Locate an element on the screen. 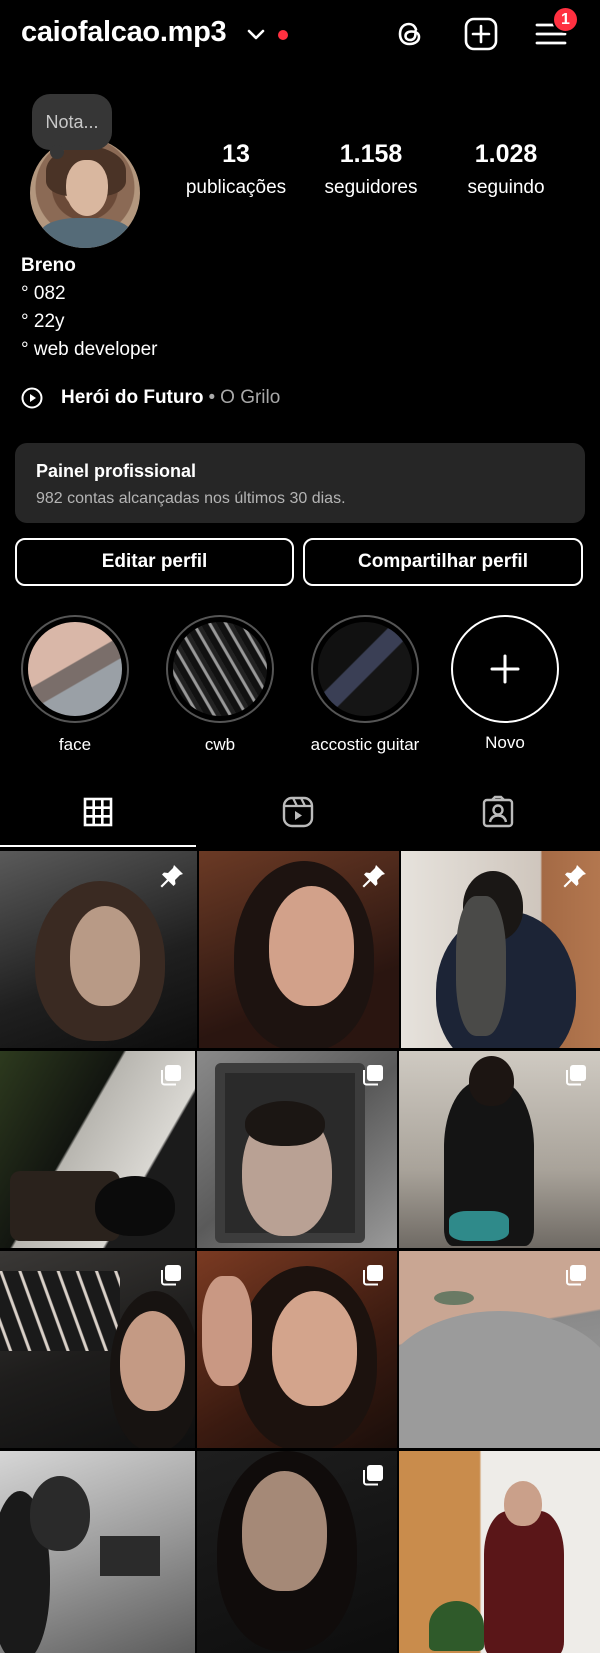 The image size is (600, 1653). tab-tagged is located at coordinates (498, 812).